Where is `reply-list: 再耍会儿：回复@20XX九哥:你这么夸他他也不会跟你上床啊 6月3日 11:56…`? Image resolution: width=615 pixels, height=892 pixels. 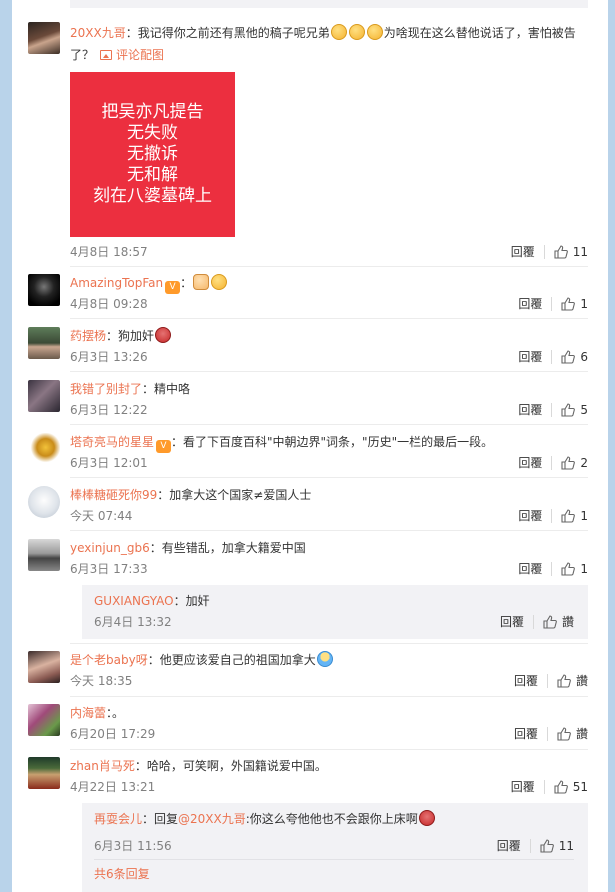 reply-list: 再耍会儿：回复@20XX九哥:你这么夸他他也不会跟你上床啊 6月3日 11:56… is located at coordinates (335, 847).